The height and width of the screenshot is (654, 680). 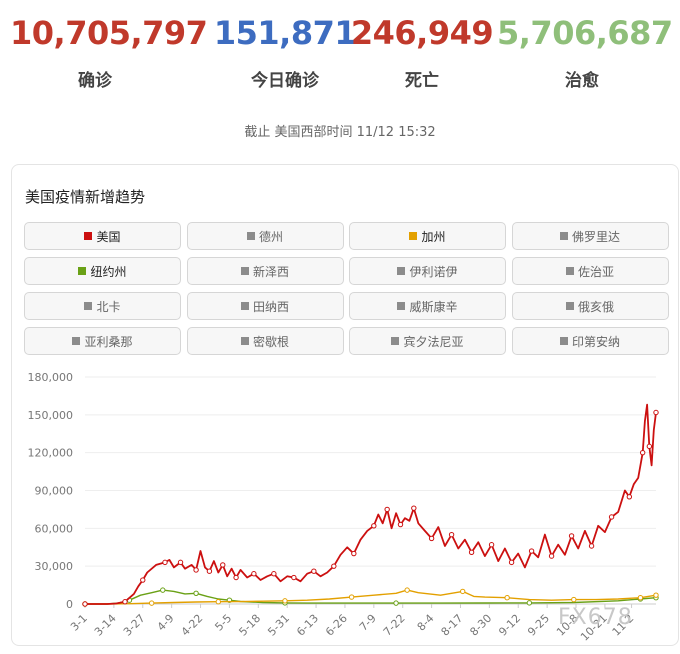 What do you see at coordinates (422, 81) in the screenshot?
I see `deaths-label: 死亡` at bounding box center [422, 81].